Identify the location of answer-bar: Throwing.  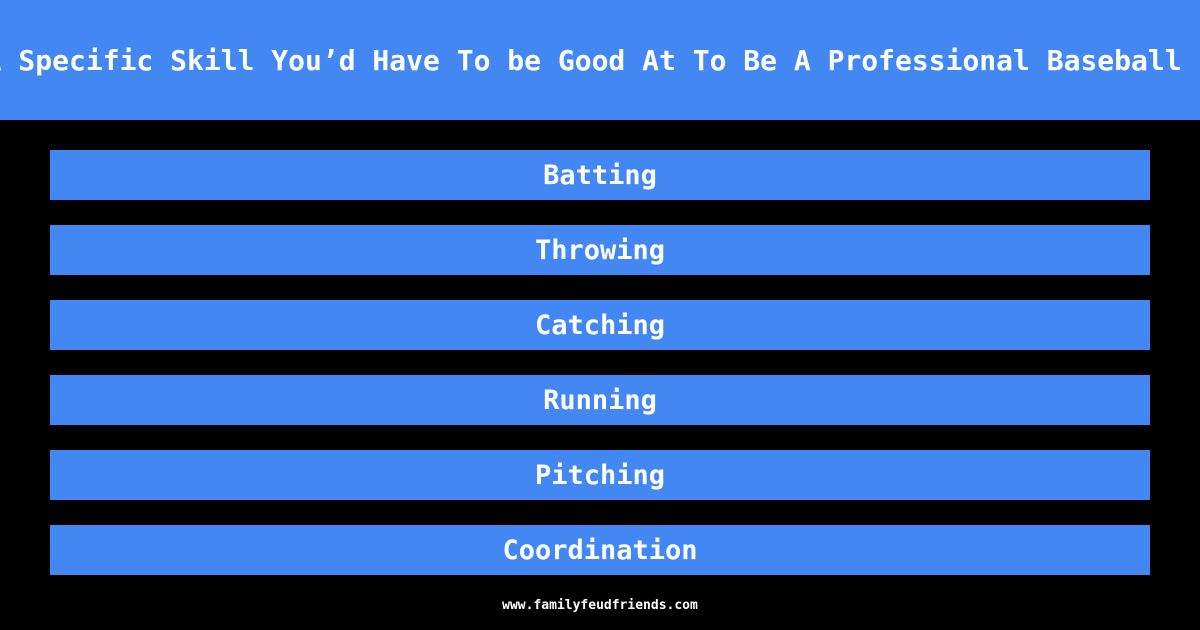
(600, 250).